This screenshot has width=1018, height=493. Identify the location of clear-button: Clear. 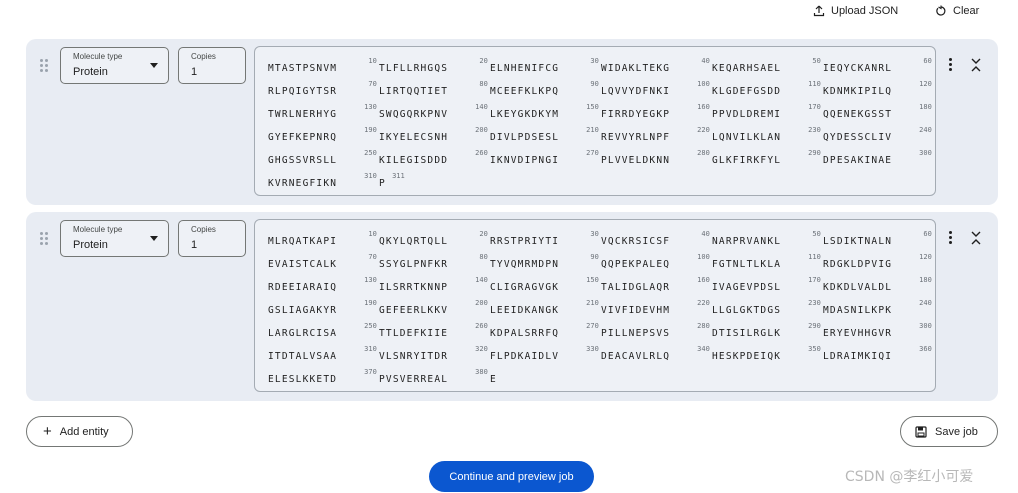
(957, 11).